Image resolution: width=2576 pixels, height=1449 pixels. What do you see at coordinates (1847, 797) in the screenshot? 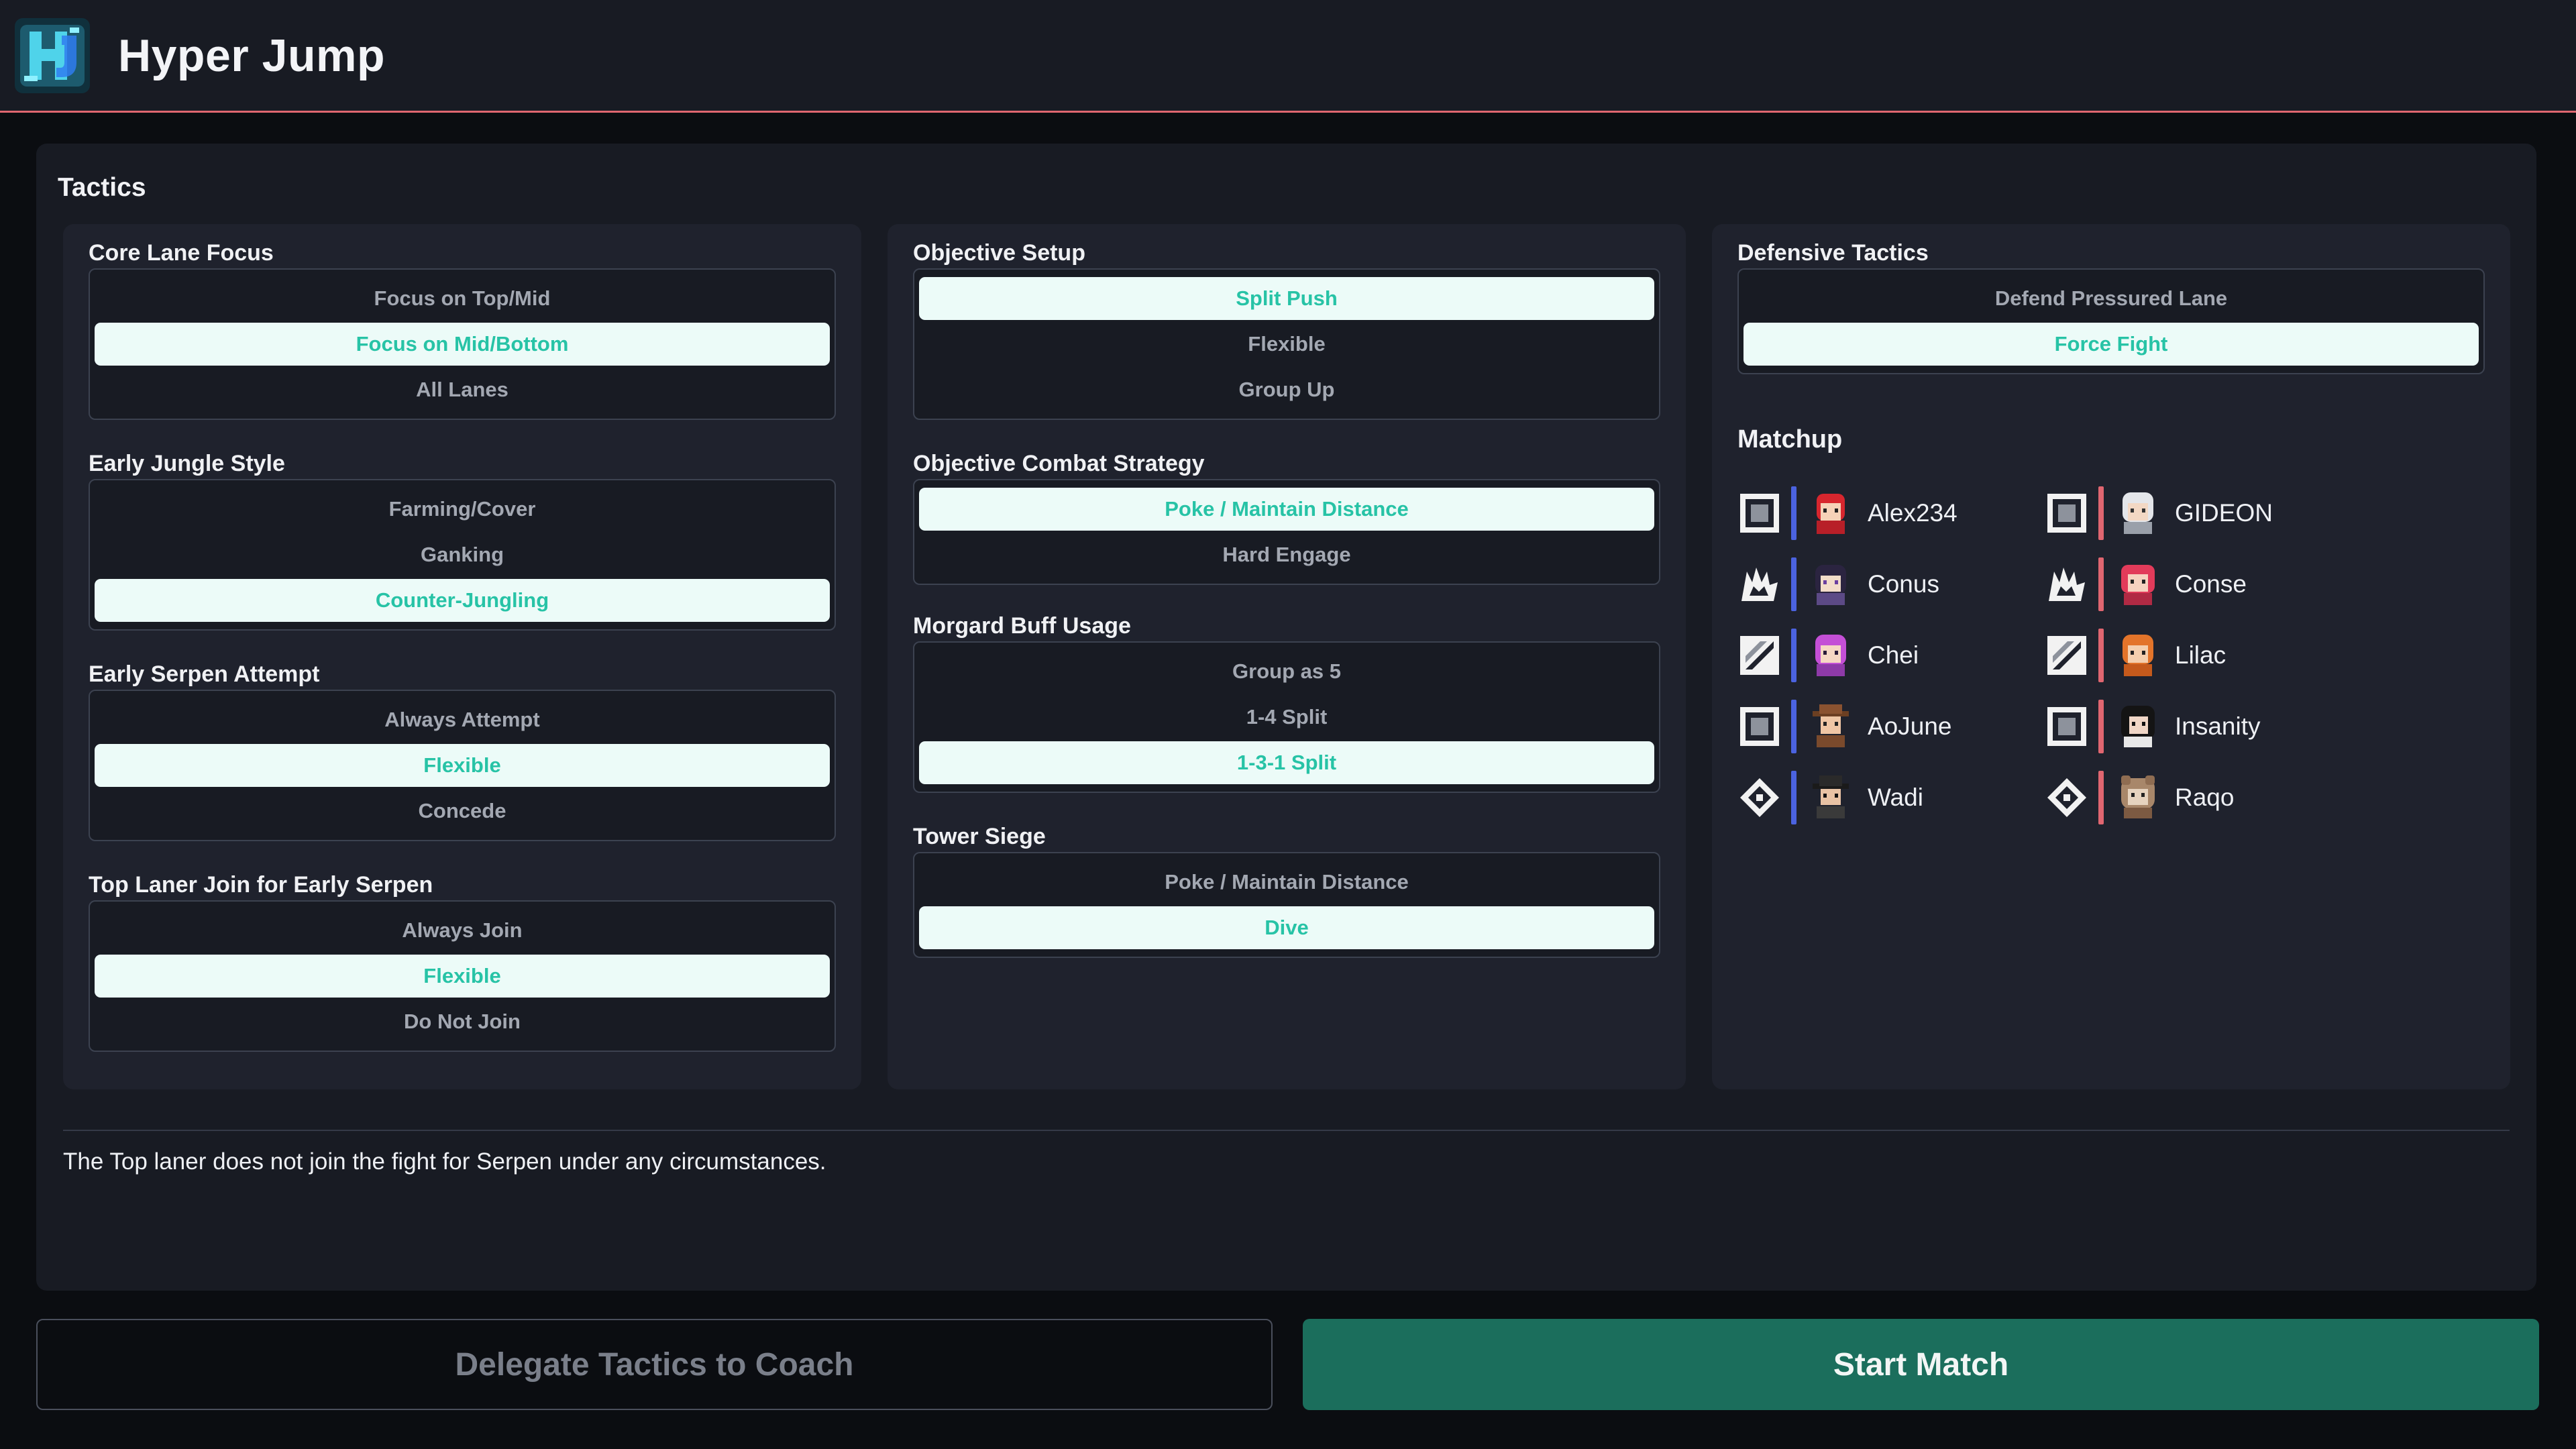
I see `player-row: Wadi` at bounding box center [1847, 797].